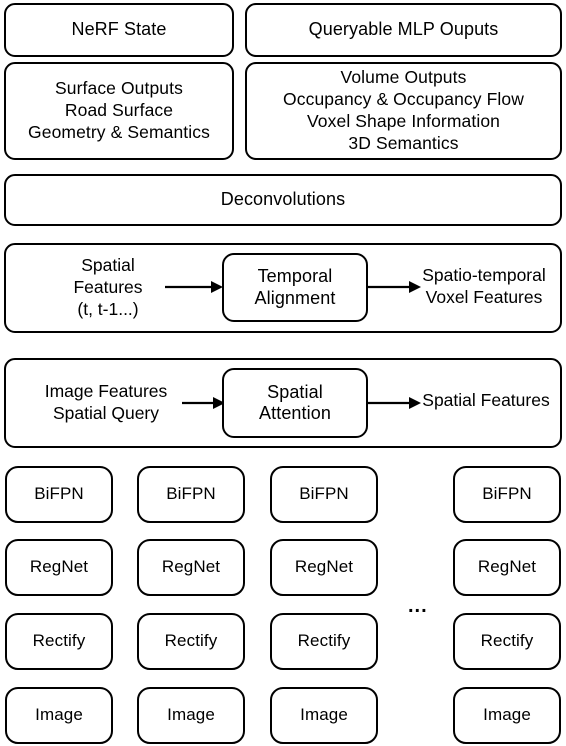 The image size is (566, 746). I want to click on block-bifpn-4: BiFPN, so click(507, 494).